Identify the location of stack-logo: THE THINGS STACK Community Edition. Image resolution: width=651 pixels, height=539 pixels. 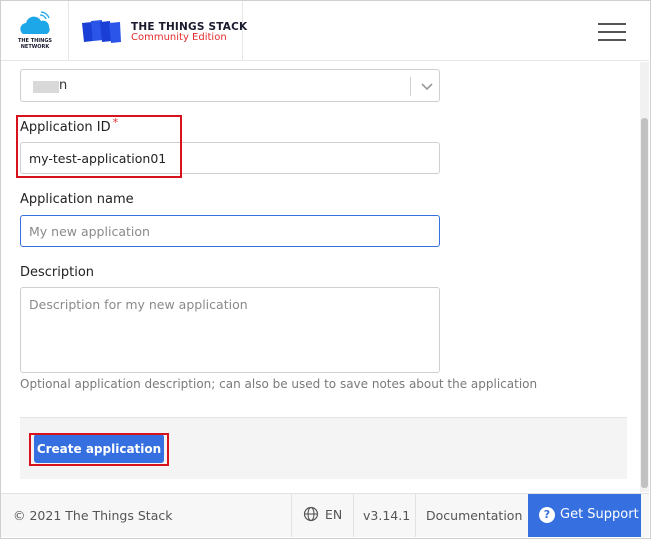
(158, 31).